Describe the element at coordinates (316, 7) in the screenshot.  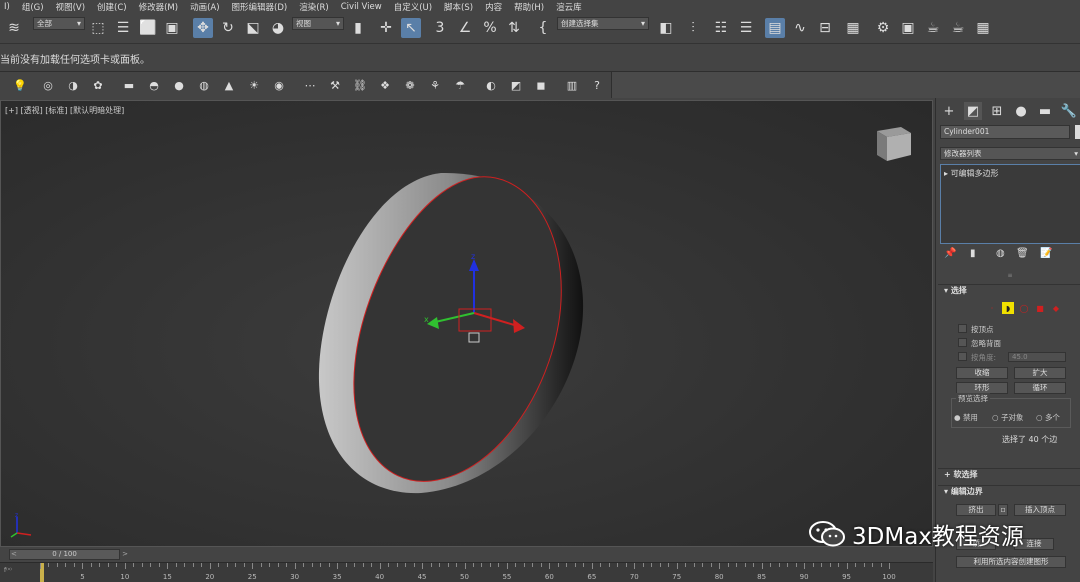
I see `menu-item-rendering: 渲染(R)` at that location.